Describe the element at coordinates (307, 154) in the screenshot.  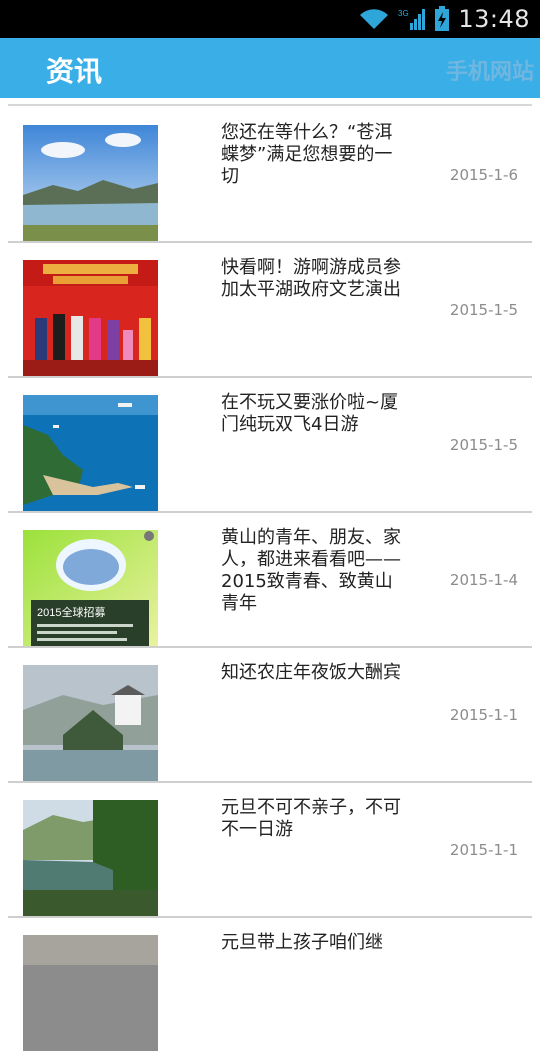
I see `news-title: 您还在等什么？“苍洱蝶梦”满足您想要的一切` at that location.